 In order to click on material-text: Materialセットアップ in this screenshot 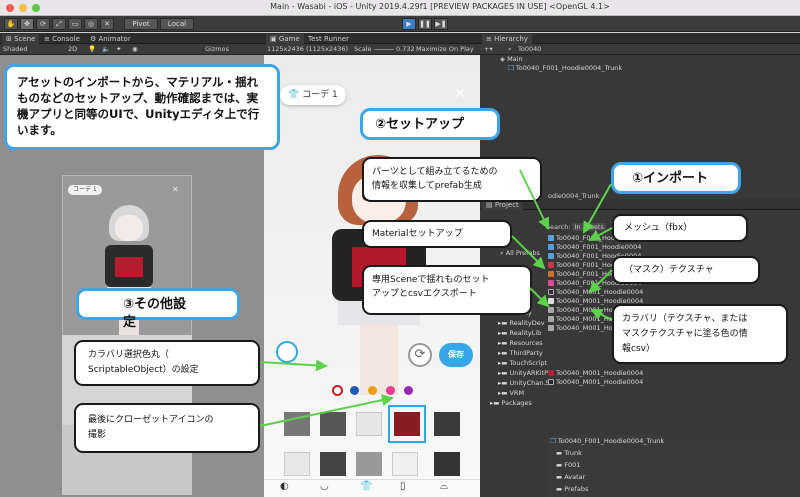, I will do `click(417, 234)`.